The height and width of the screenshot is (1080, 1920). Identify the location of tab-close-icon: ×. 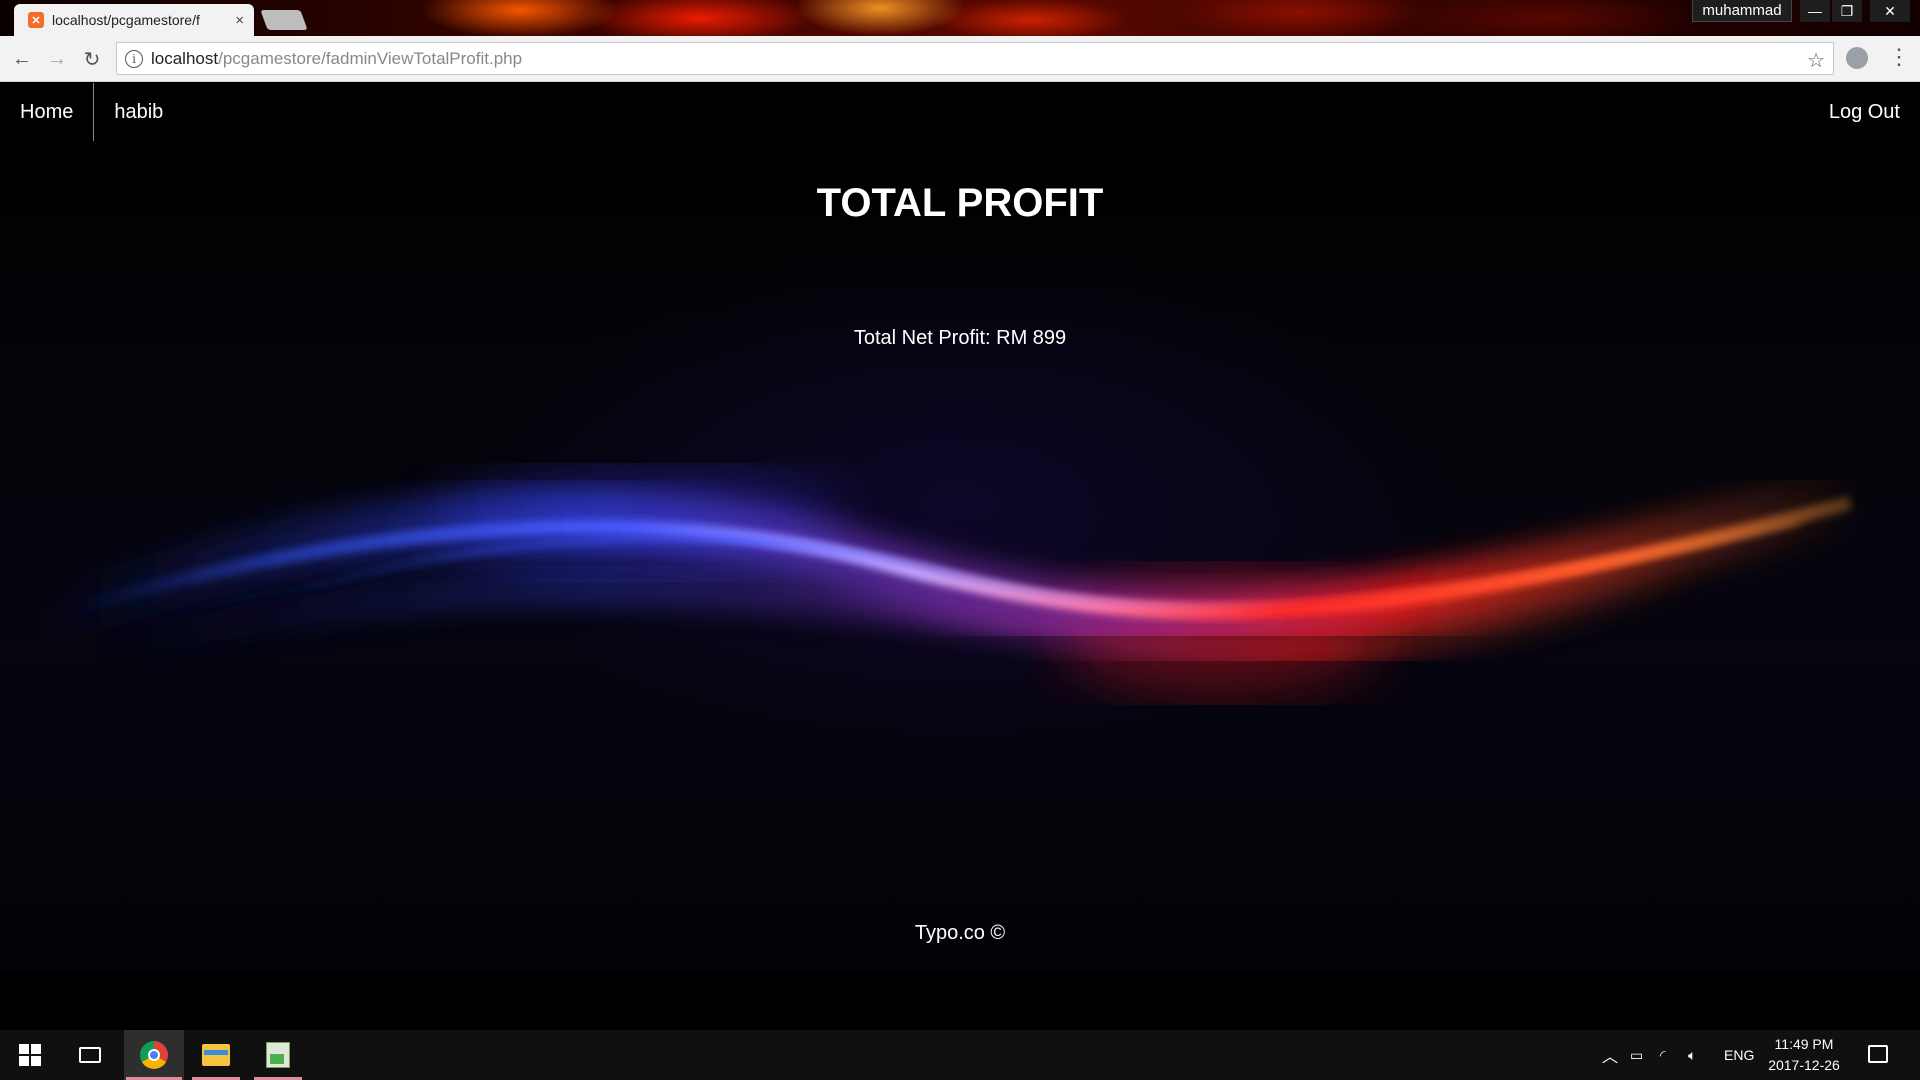
(239, 20).